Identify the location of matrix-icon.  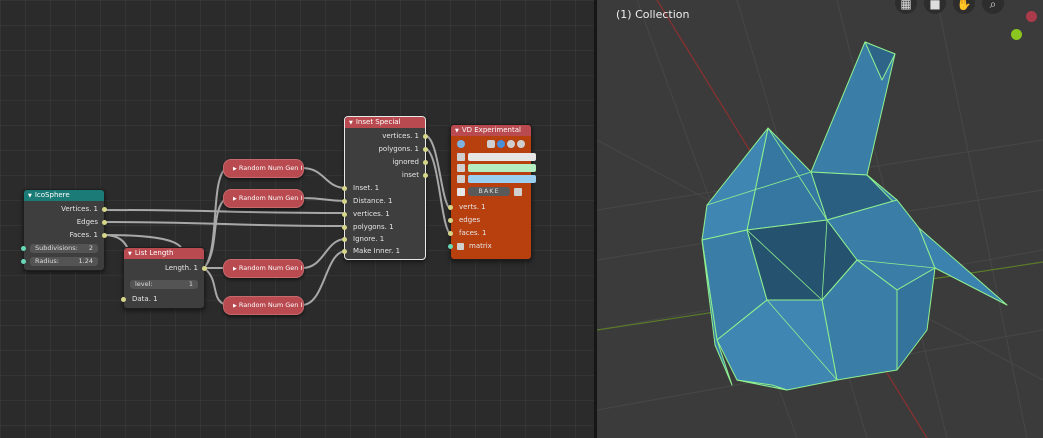
(460, 246).